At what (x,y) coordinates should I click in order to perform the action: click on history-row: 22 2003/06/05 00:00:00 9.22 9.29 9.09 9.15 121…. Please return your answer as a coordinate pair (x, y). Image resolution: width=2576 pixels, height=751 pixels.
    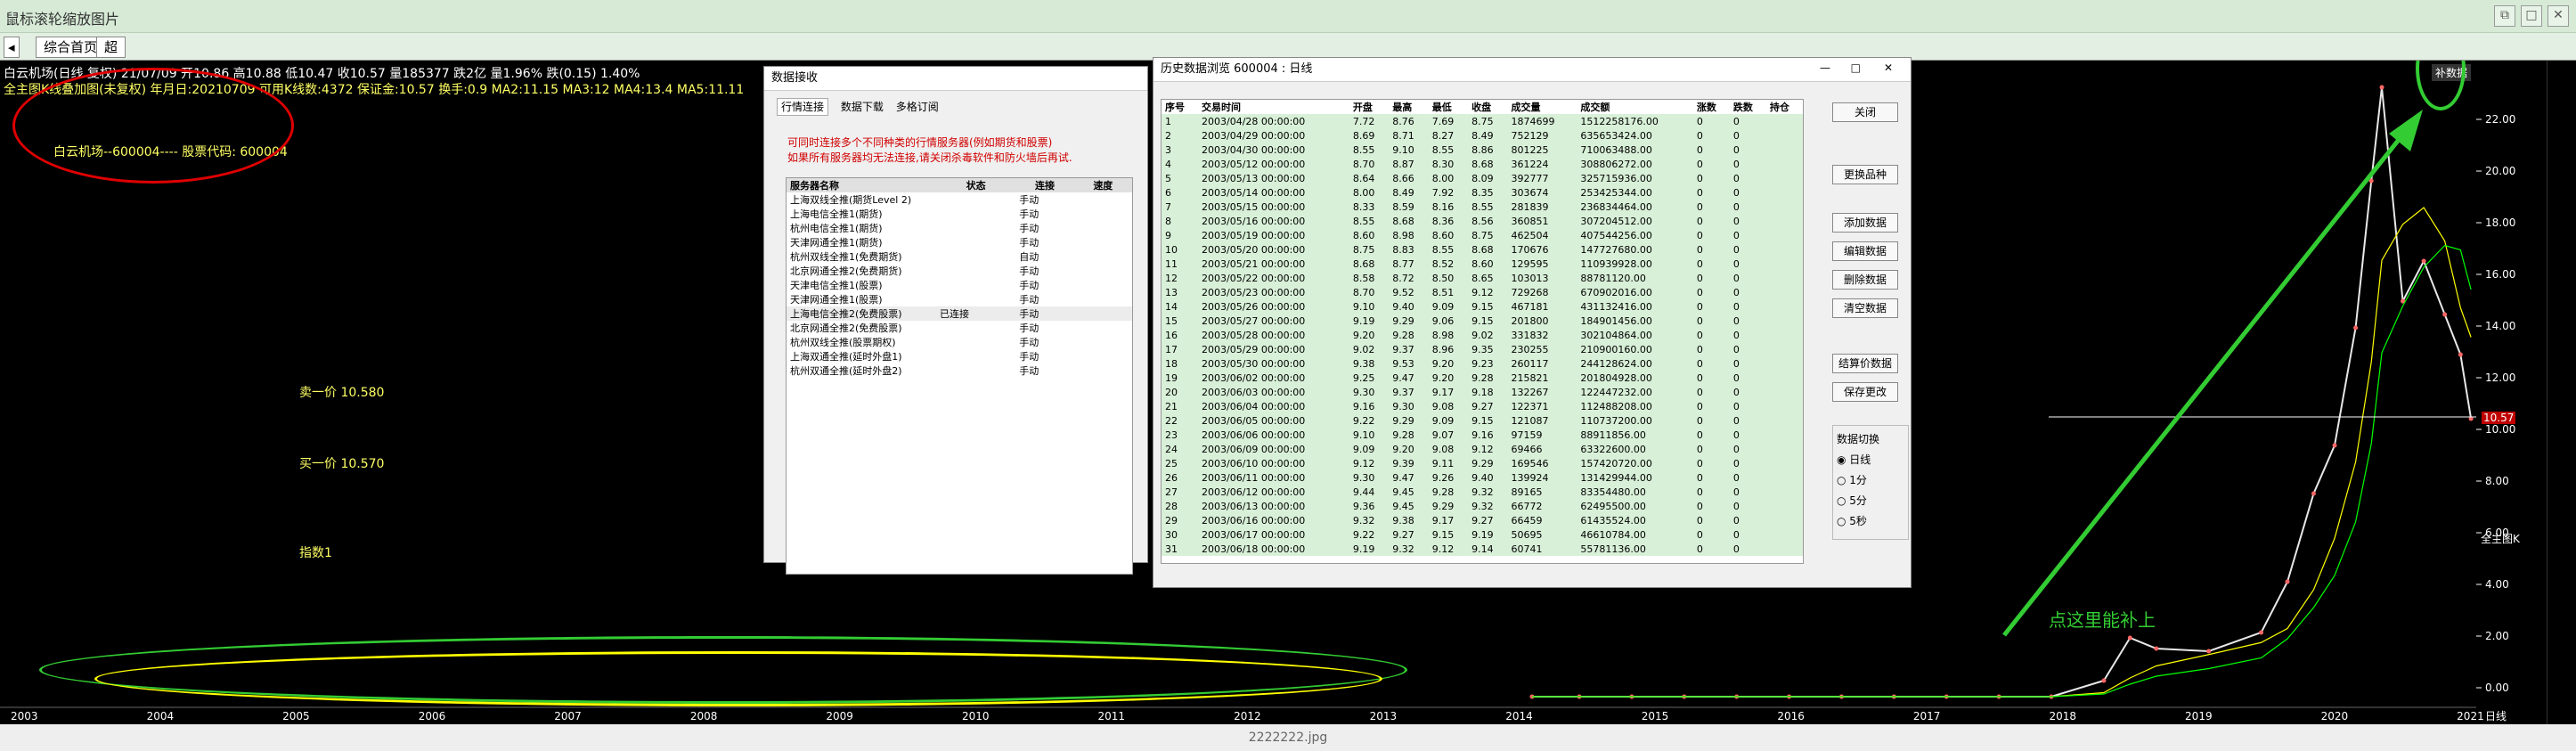
    Looking at the image, I should click on (1482, 420).